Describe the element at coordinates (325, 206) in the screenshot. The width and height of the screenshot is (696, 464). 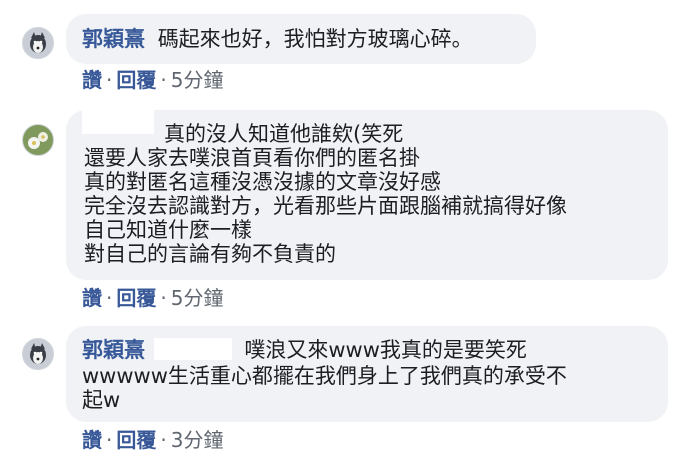
I see `comment-text-line: 完全沒去認識對方，光看那些片面跟腦補就搞得好像` at that location.